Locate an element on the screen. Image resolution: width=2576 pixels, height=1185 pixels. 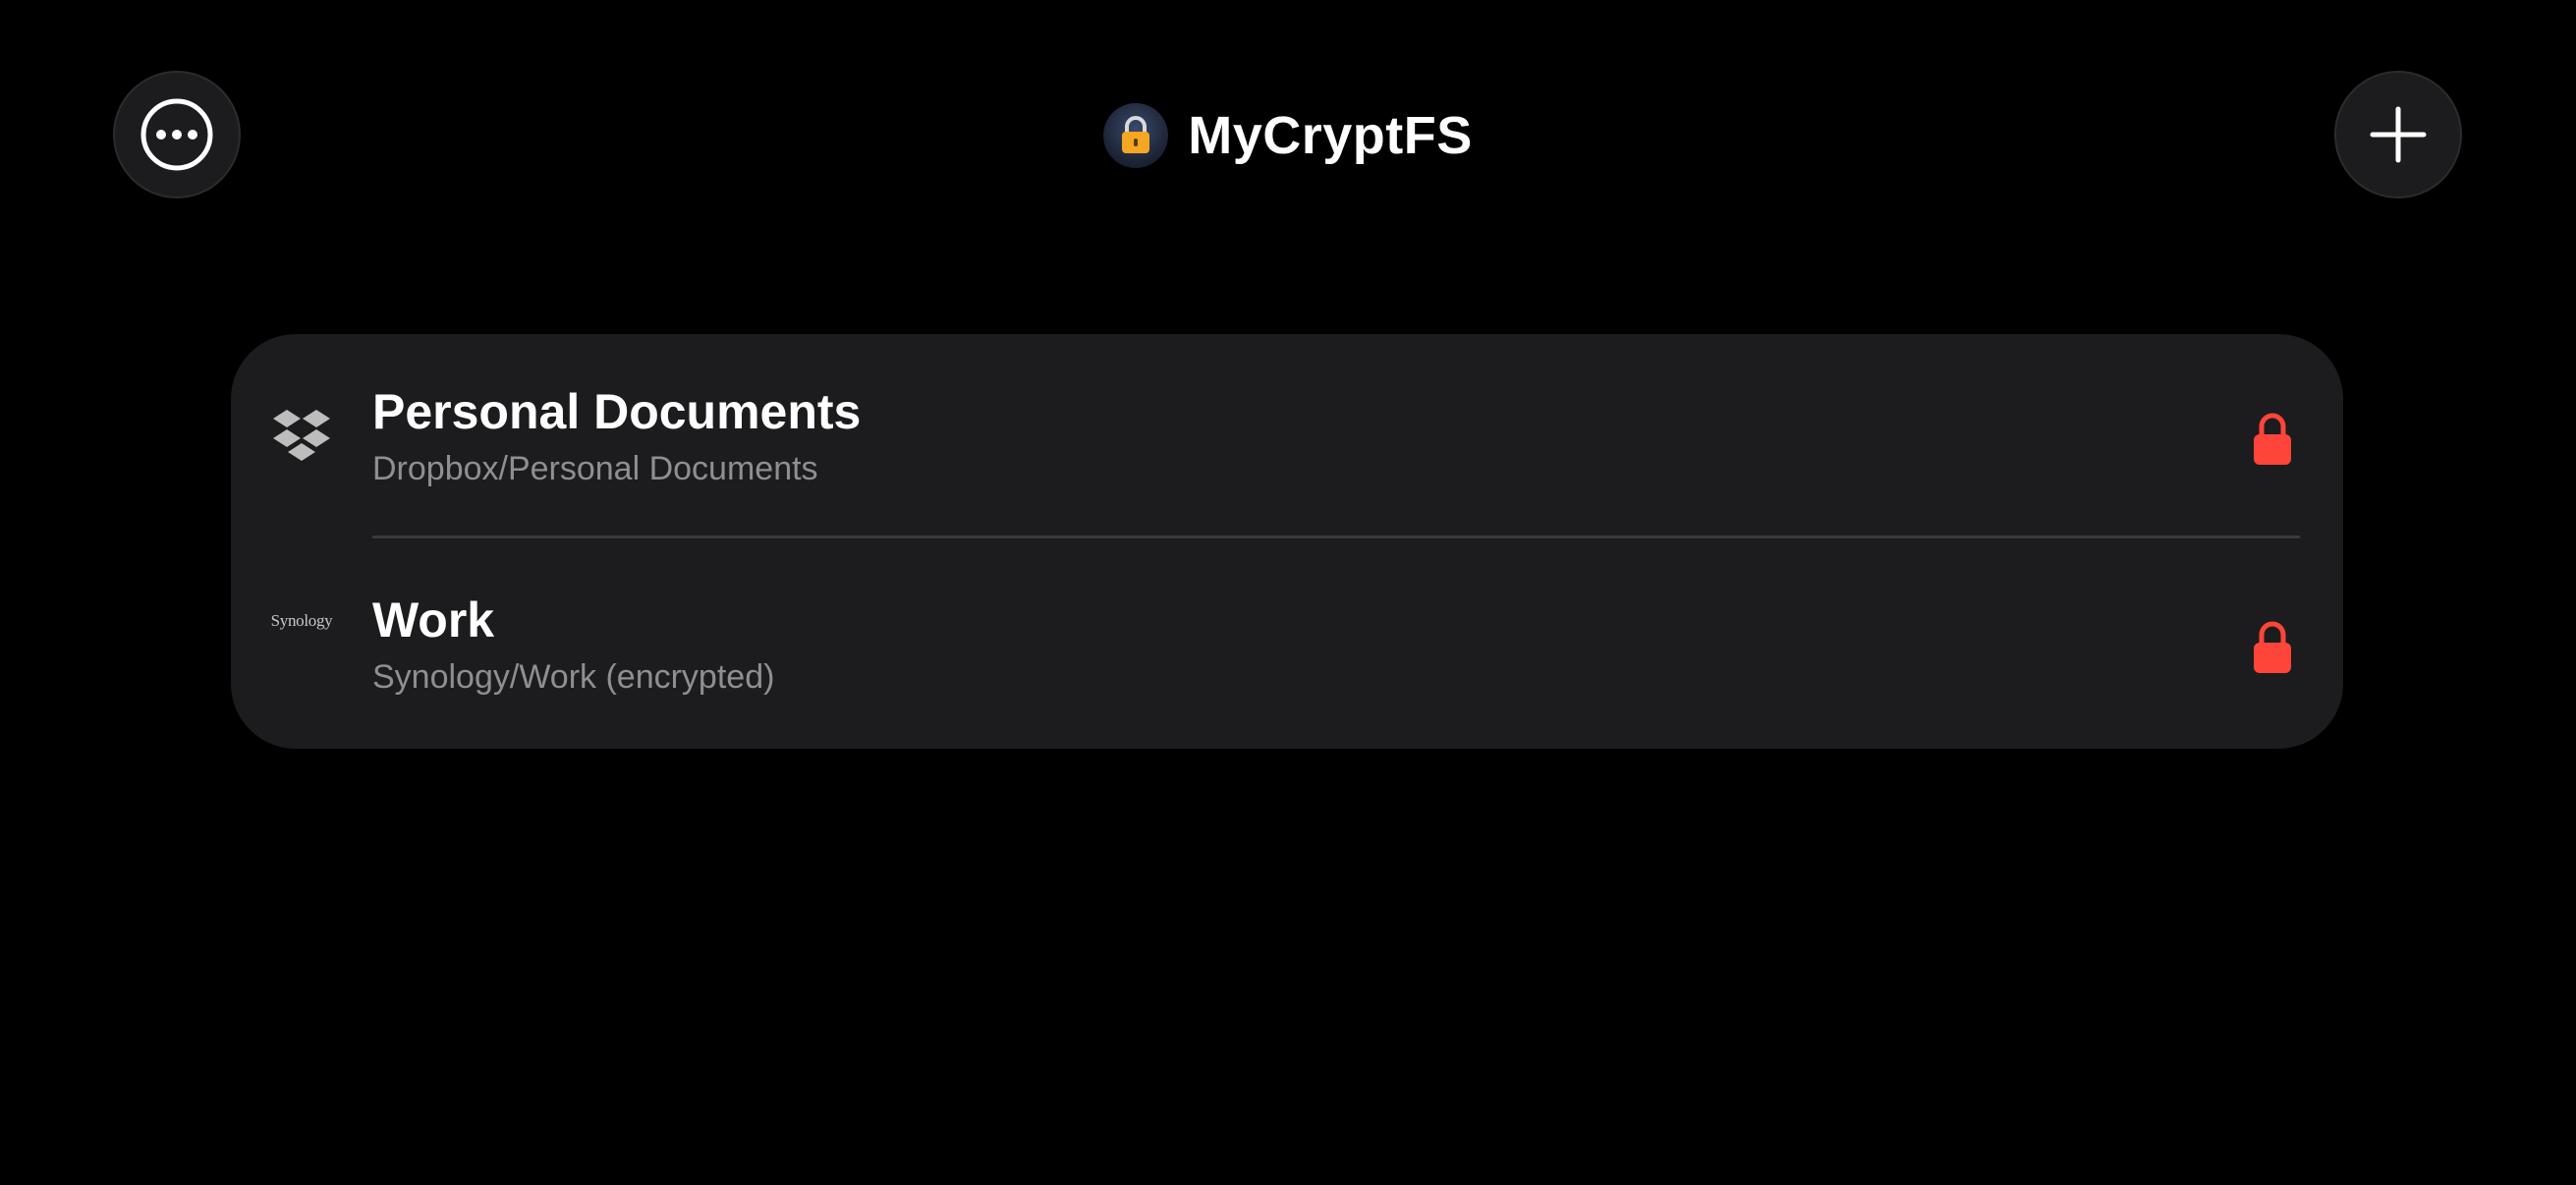
dropbox-icon is located at coordinates (301, 435).